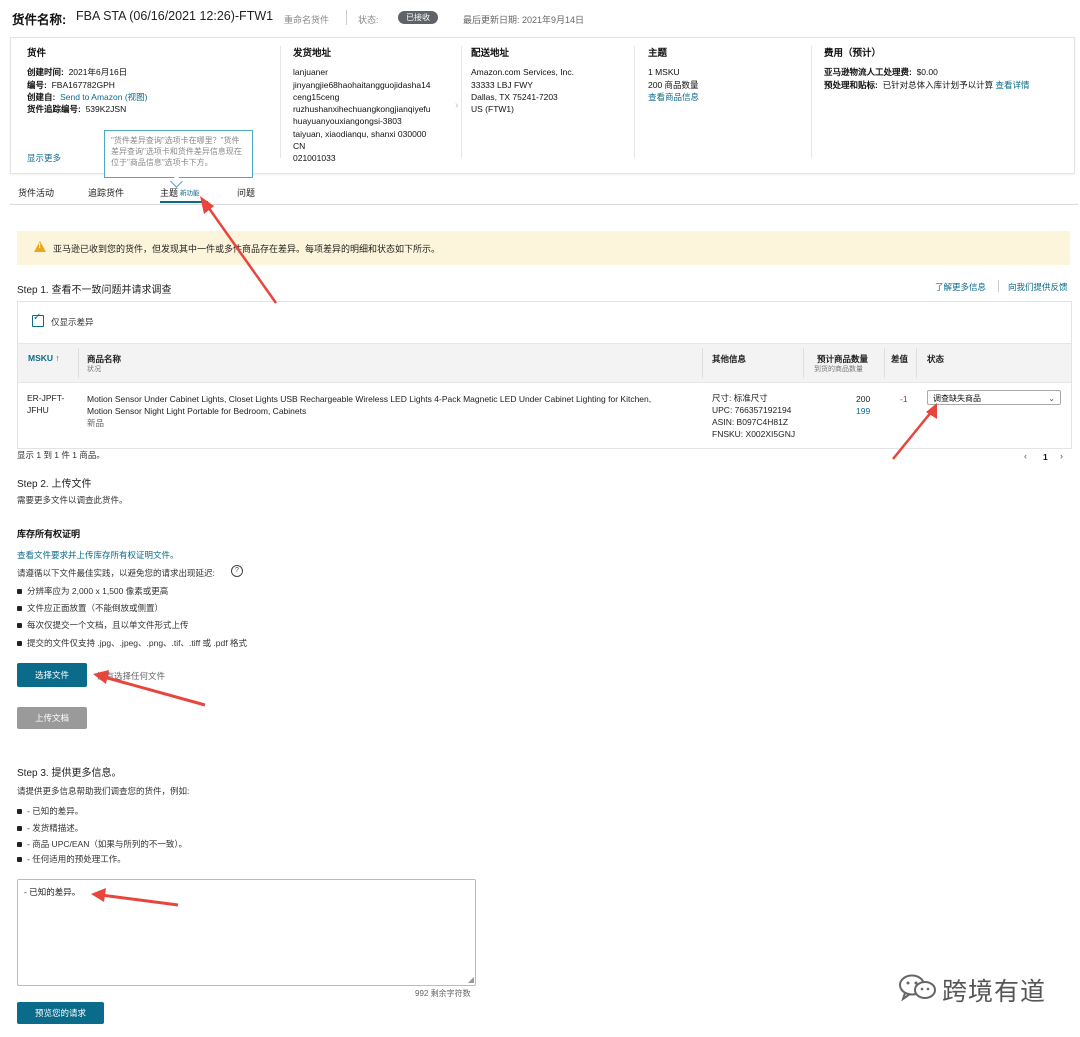 This screenshot has width=1080, height=1037. I want to click on address-line: lanjuaner, so click(310, 72).